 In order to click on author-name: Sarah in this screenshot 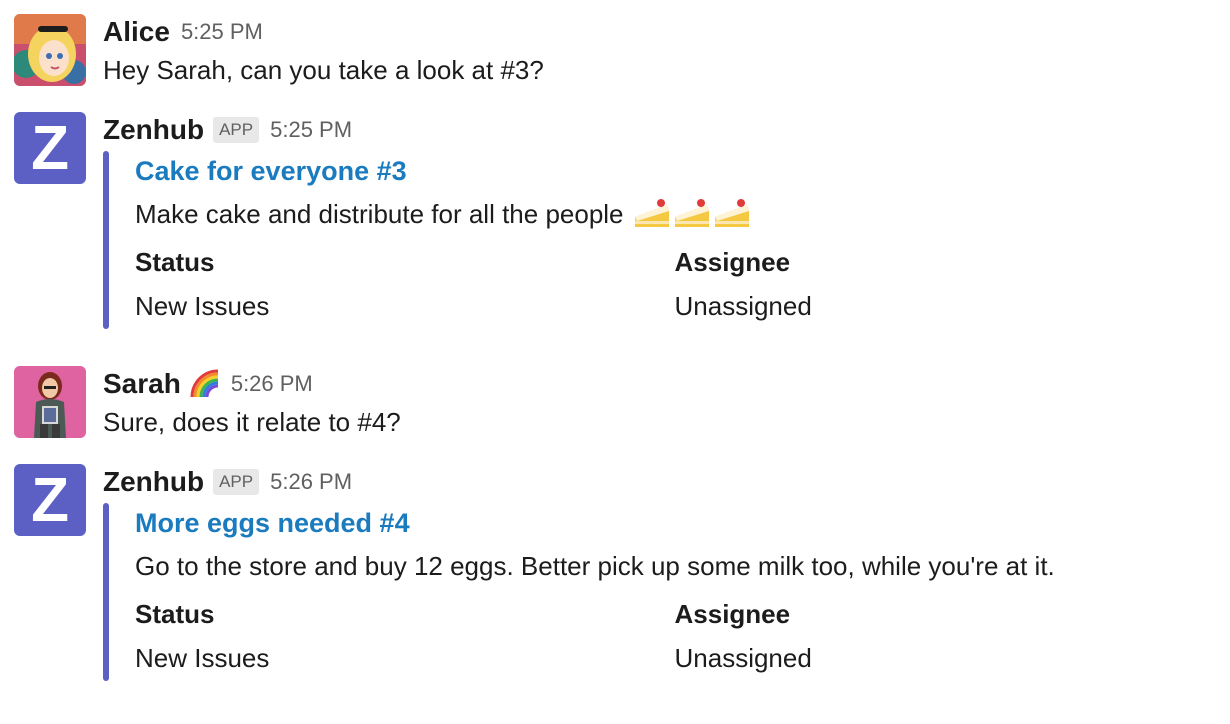, I will do `click(142, 384)`.